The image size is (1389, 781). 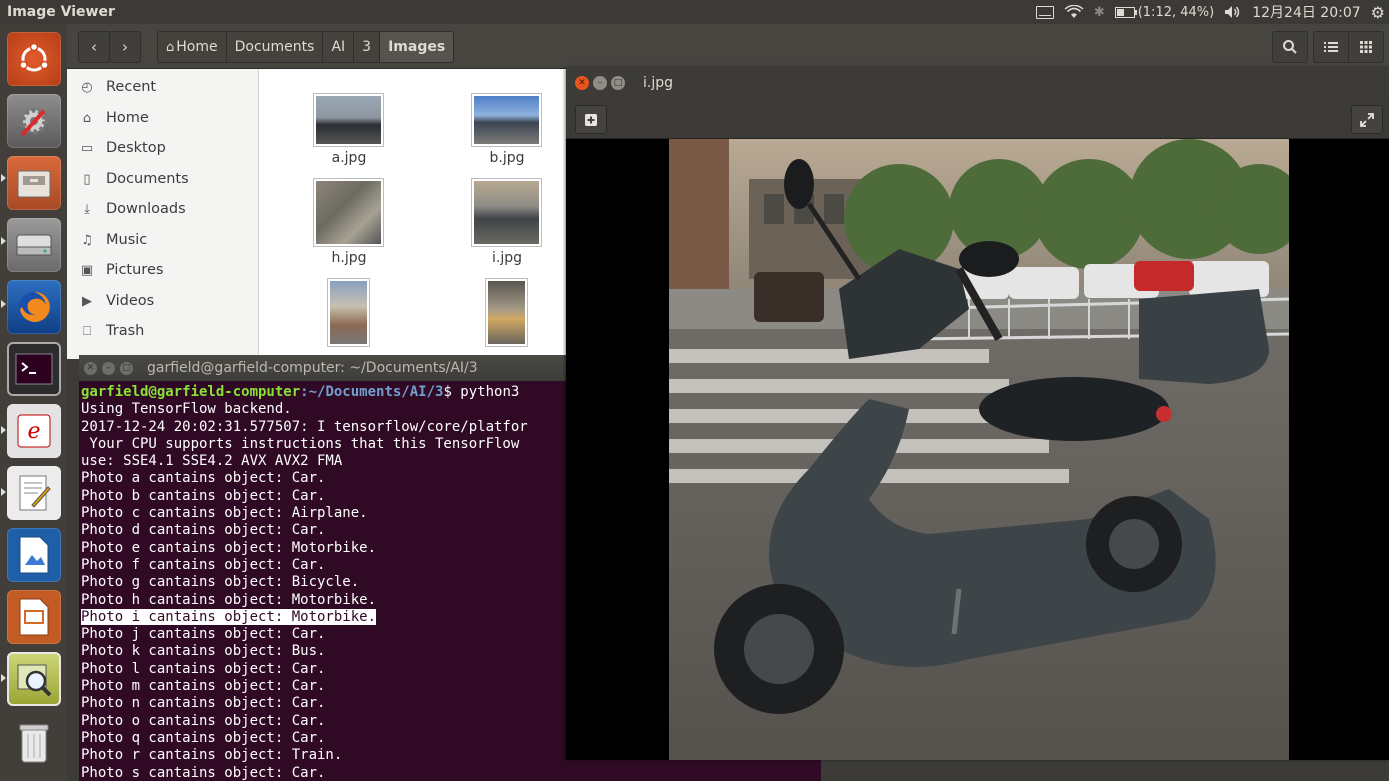 I want to click on trash-icon: ⎕, so click(x=87, y=331).